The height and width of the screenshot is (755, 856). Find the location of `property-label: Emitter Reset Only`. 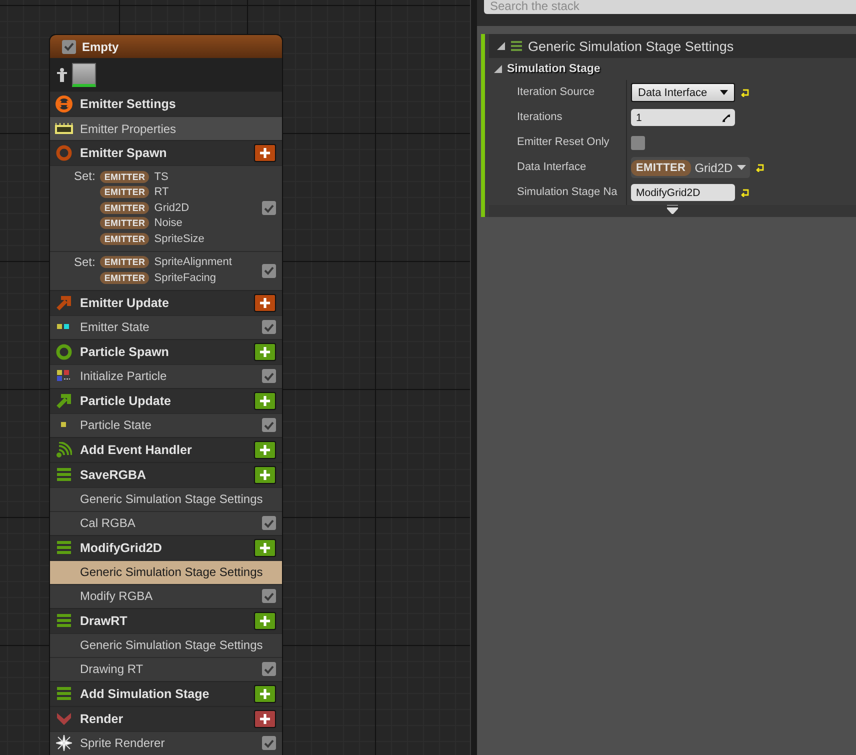

property-label: Emitter Reset Only is located at coordinates (558, 142).